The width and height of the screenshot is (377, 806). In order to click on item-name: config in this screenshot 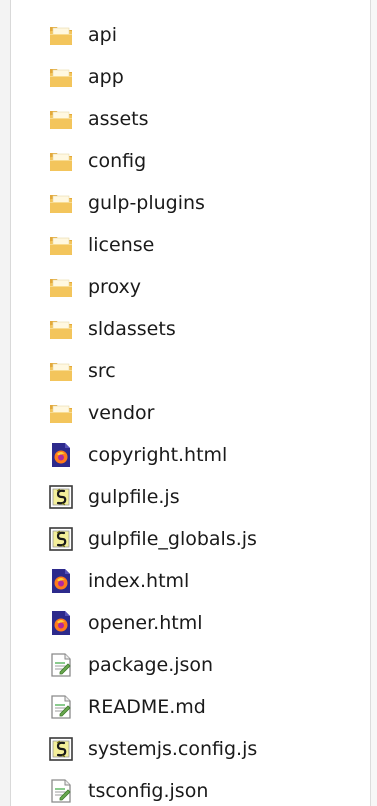, I will do `click(117, 160)`.